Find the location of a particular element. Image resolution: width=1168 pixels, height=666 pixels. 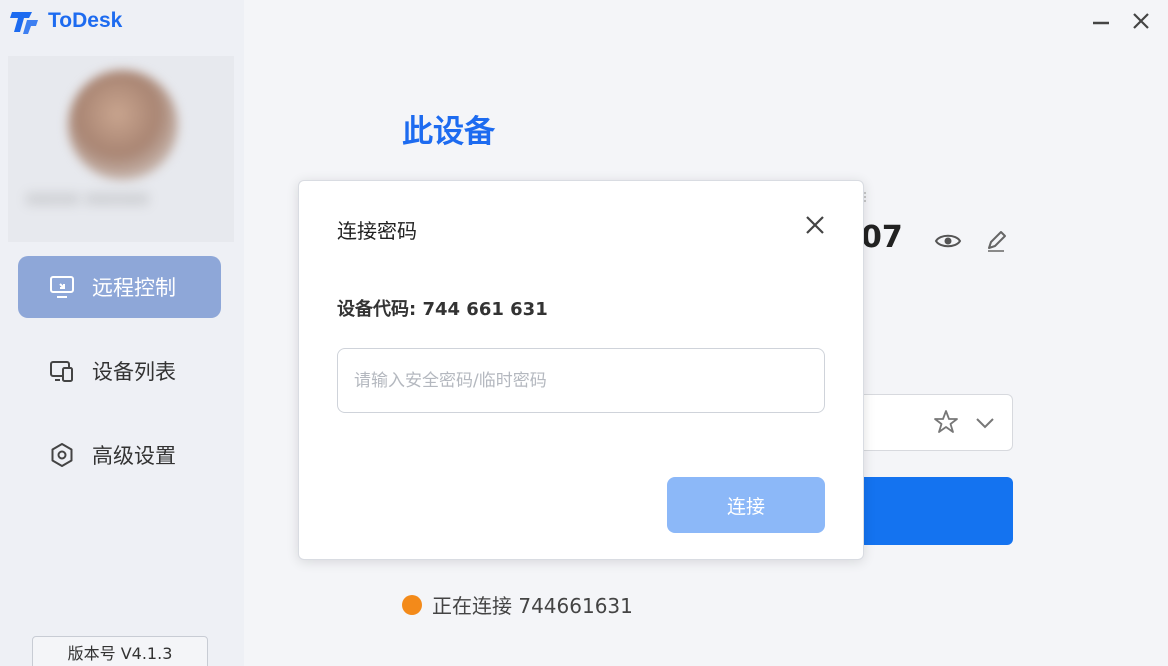

page-title: 此设备 is located at coordinates (448, 132).